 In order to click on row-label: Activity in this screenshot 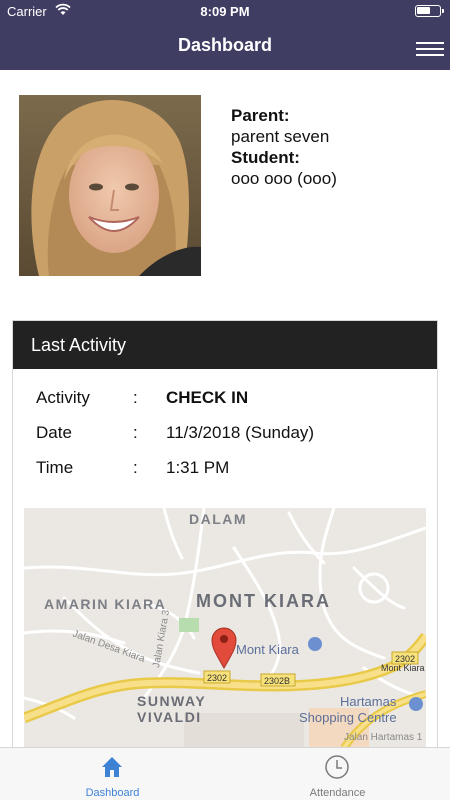, I will do `click(63, 397)`.